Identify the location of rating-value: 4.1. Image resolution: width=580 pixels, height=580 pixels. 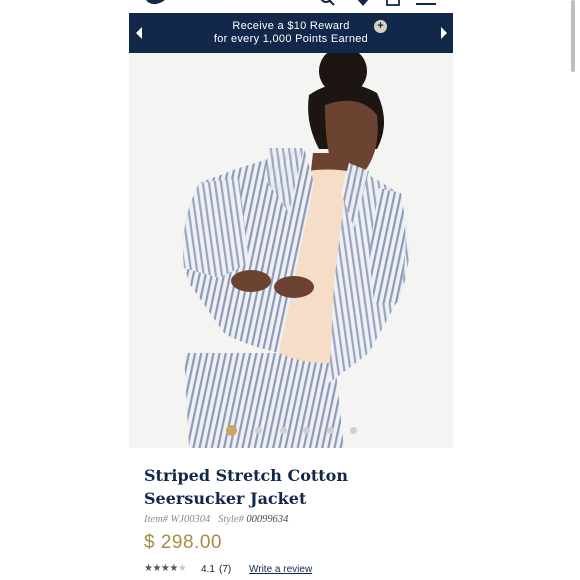
(208, 569).